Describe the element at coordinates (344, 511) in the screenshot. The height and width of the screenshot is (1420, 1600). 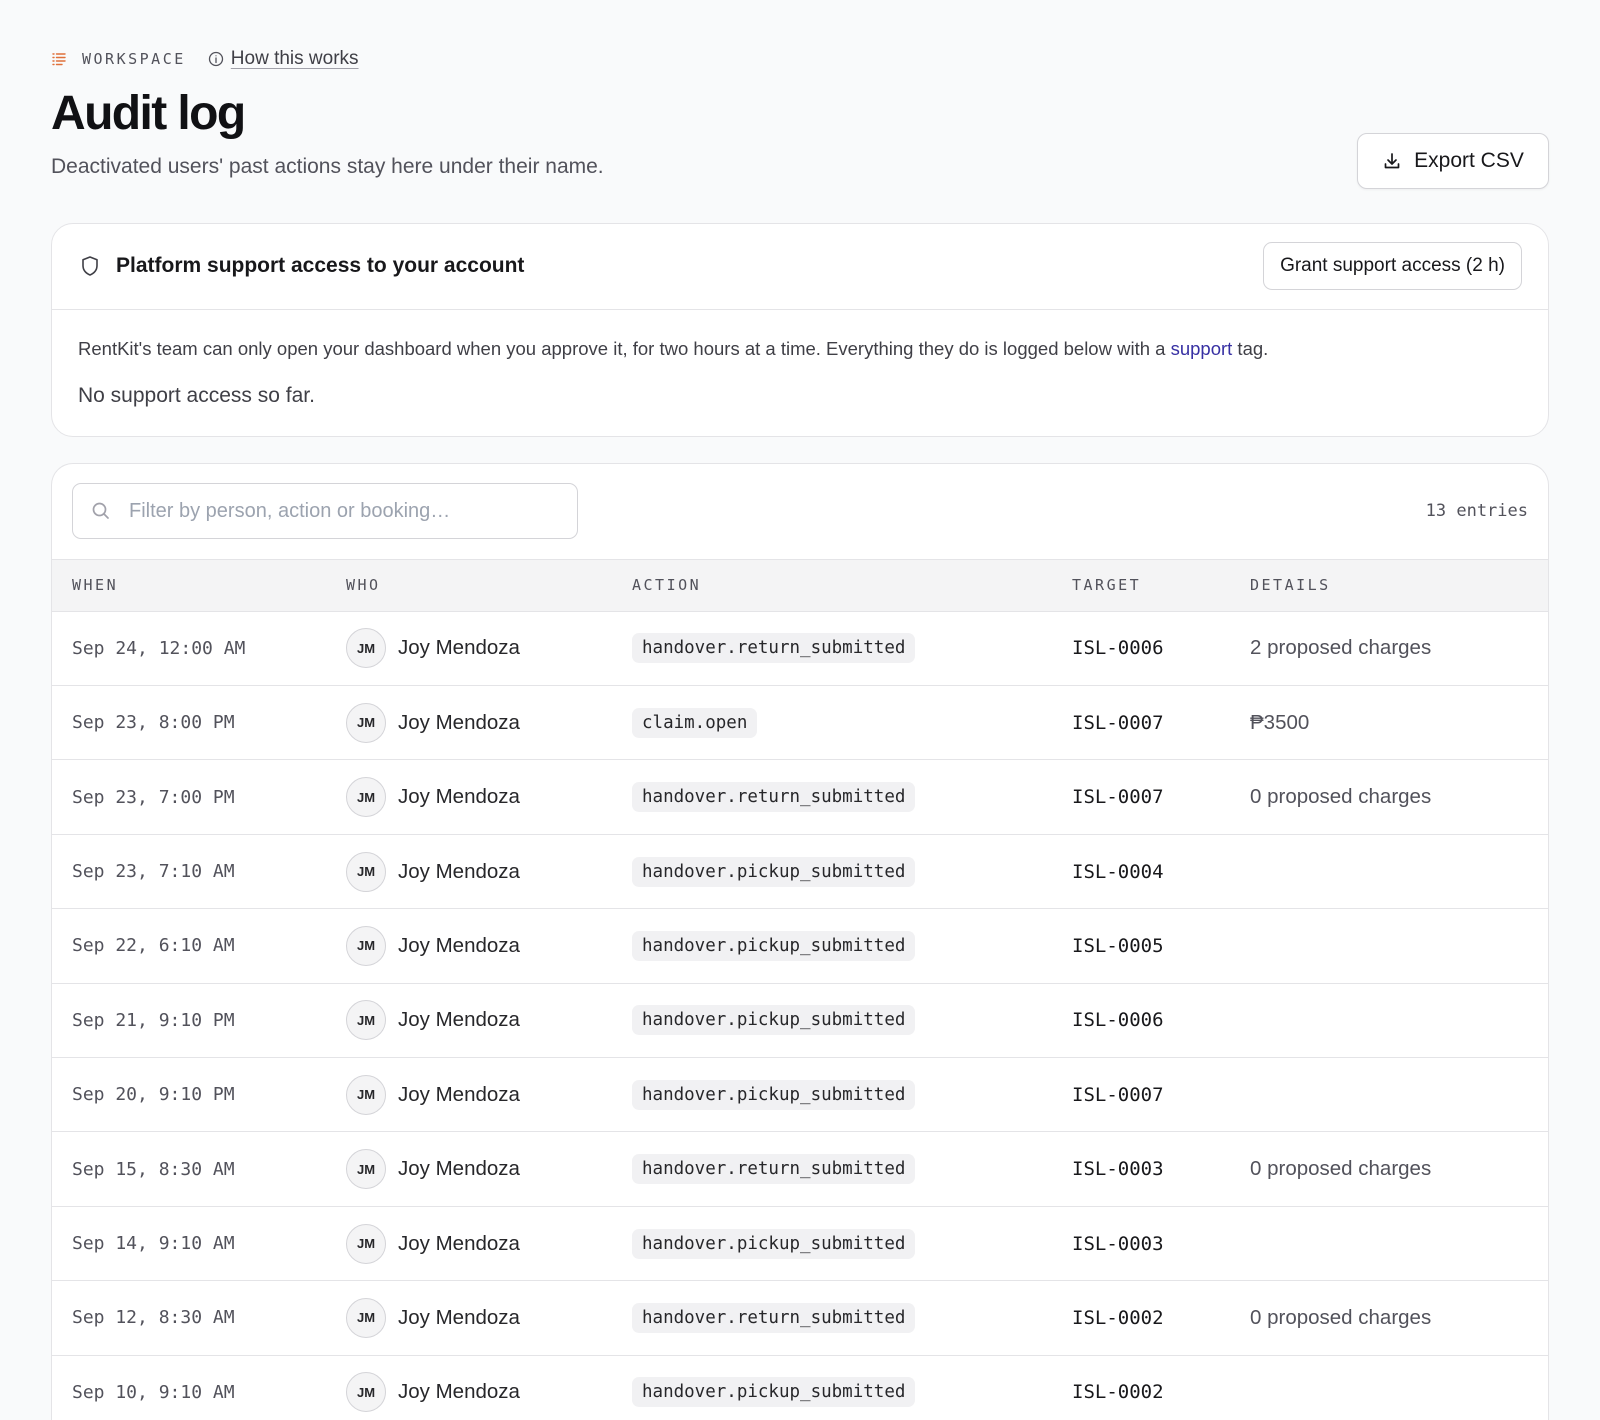
I see `search-input` at that location.